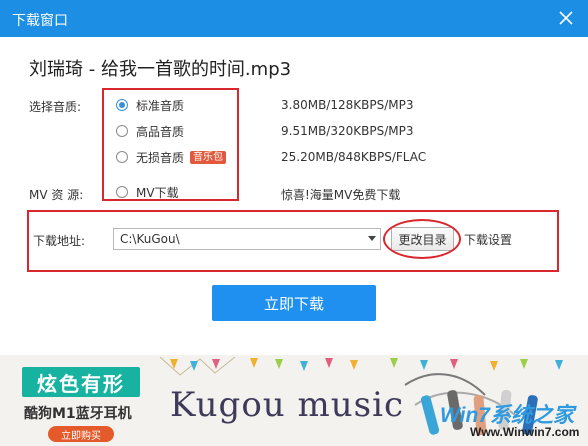 Image resolution: width=588 pixels, height=446 pixels. I want to click on quality-info-high: 9.51MB/320KBPS/MP3, so click(347, 131).